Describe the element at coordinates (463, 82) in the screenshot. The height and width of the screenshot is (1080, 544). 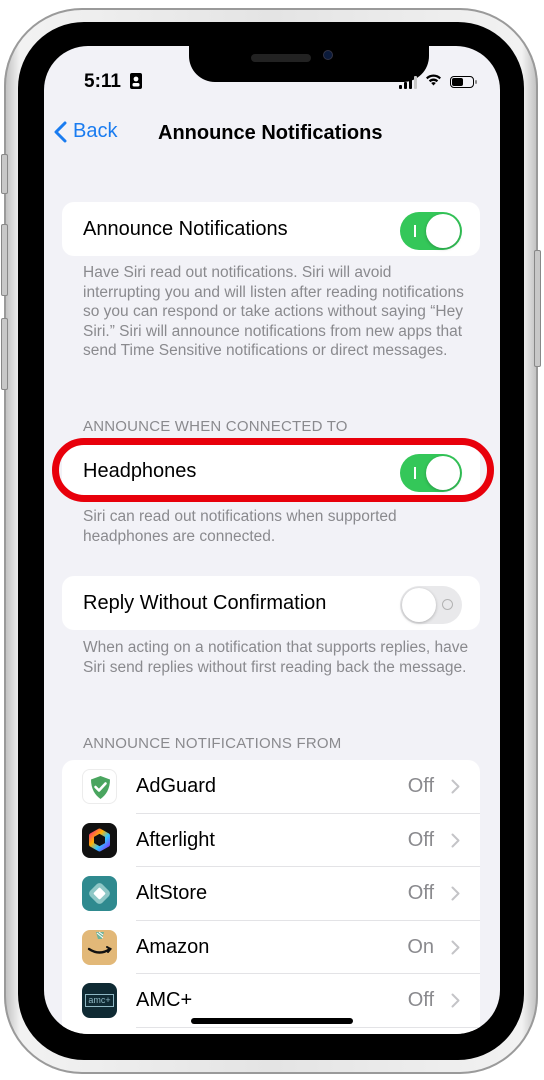
I see `battery-icon` at that location.